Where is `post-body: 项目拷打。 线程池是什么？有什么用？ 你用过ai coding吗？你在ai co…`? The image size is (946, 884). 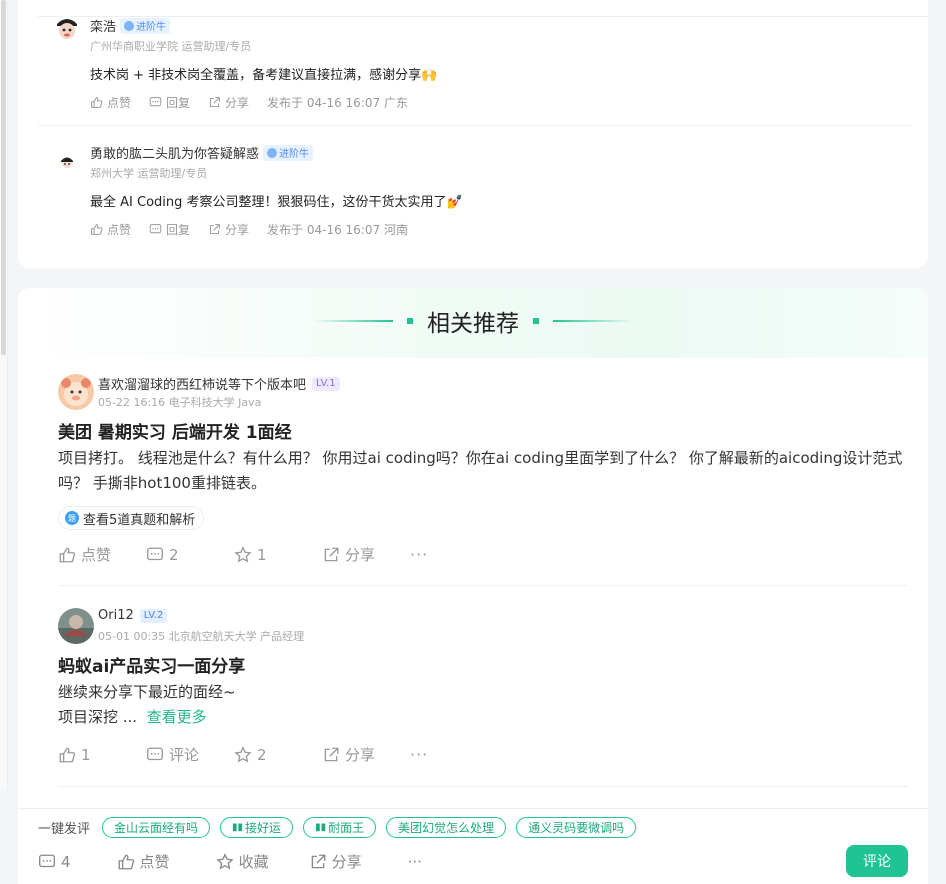
post-body: 项目拷打。 线程池是什么？有什么用？ 你用过ai coding吗？你在ai co… is located at coordinates (483, 471).